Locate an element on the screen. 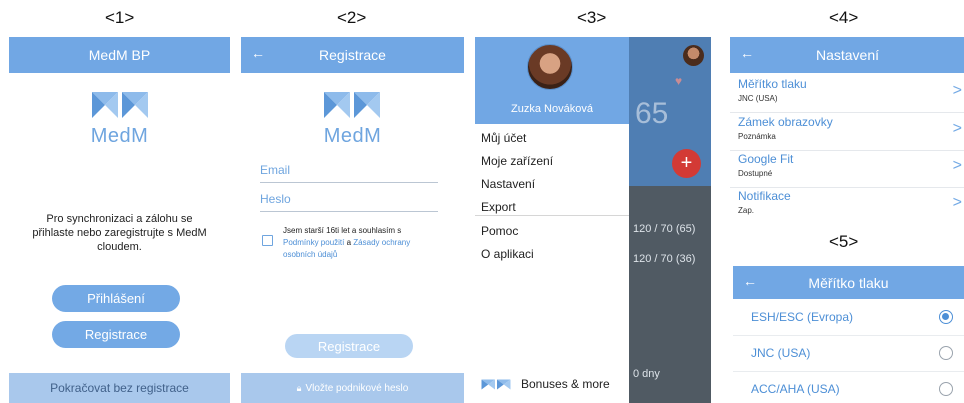  panel-number-1: <1> is located at coordinates (120, 17).